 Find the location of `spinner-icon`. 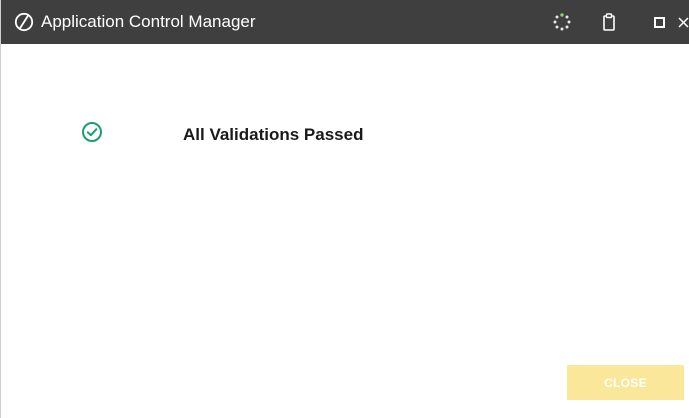

spinner-icon is located at coordinates (562, 22).